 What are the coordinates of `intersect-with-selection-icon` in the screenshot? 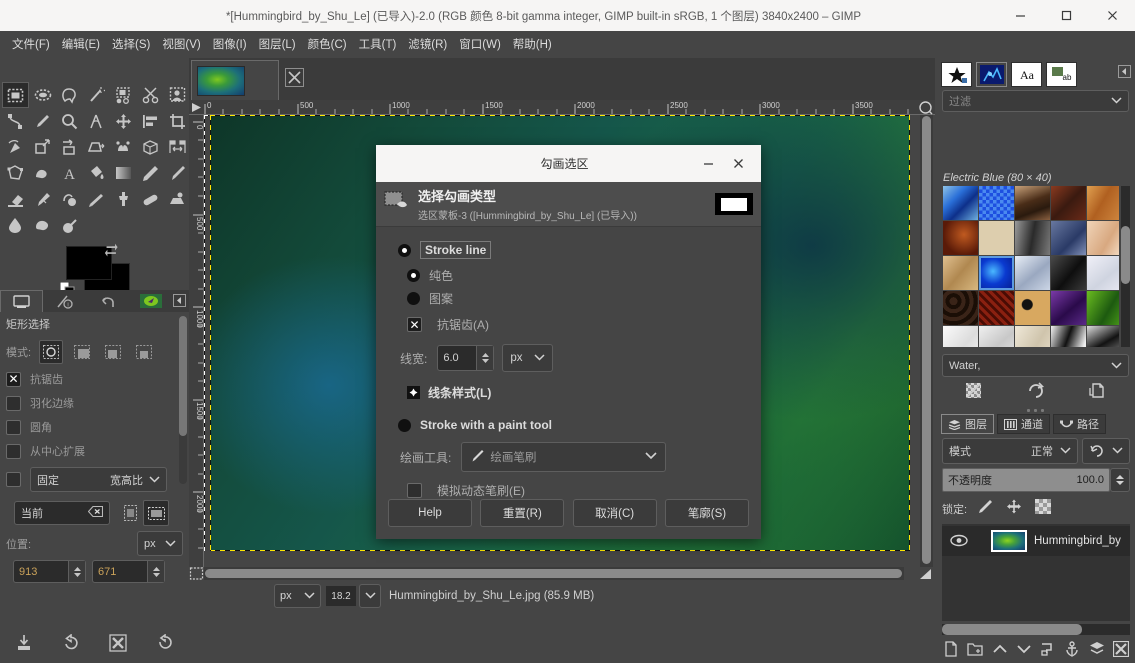 It's located at (144, 352).